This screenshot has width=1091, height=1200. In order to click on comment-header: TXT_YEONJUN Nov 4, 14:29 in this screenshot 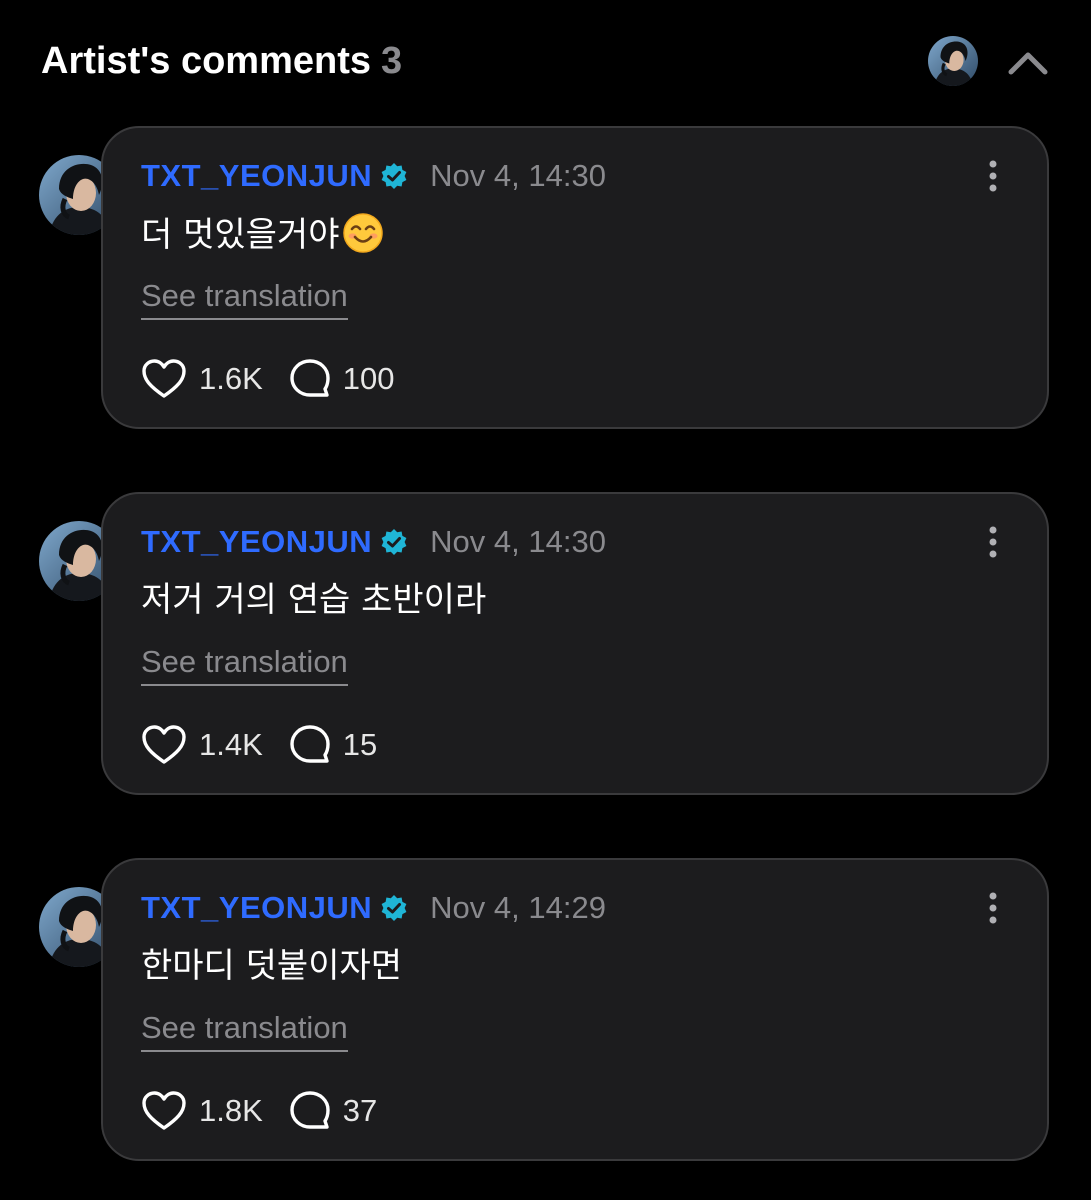, I will do `click(373, 908)`.